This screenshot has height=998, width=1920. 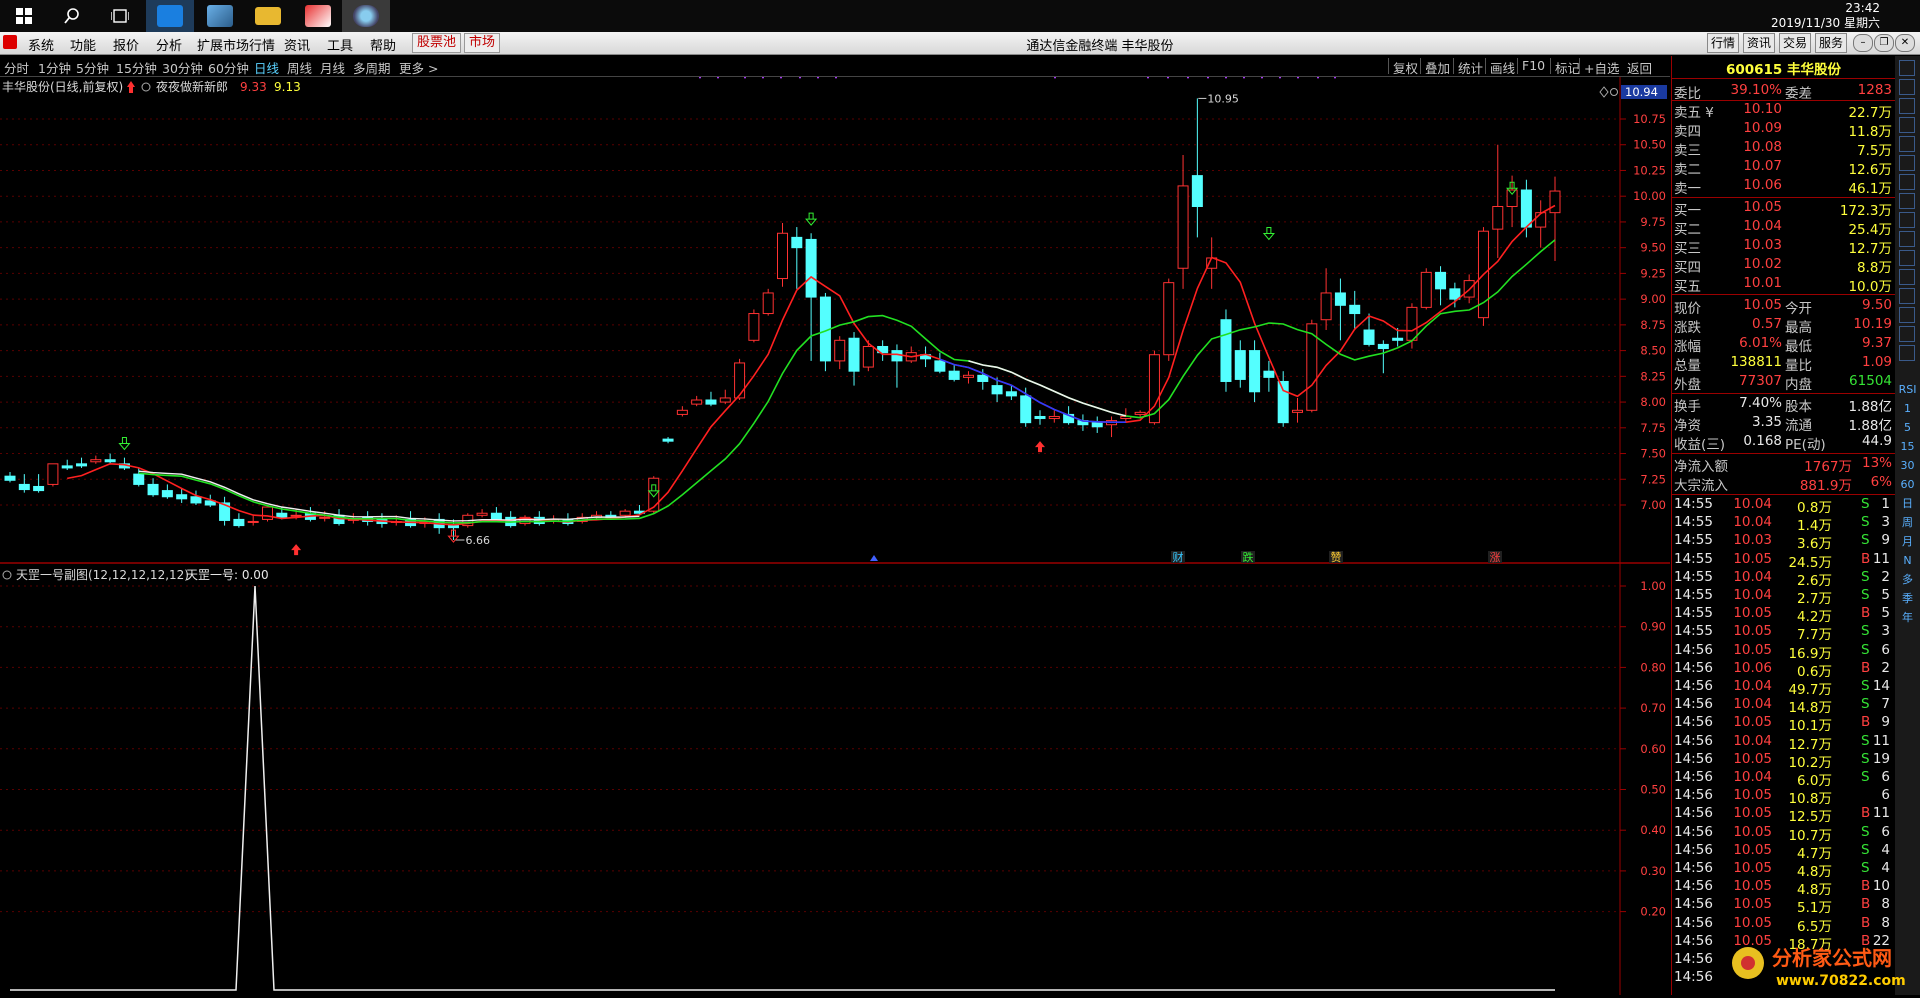 I want to click on period-7: 周线, so click(x=299, y=67).